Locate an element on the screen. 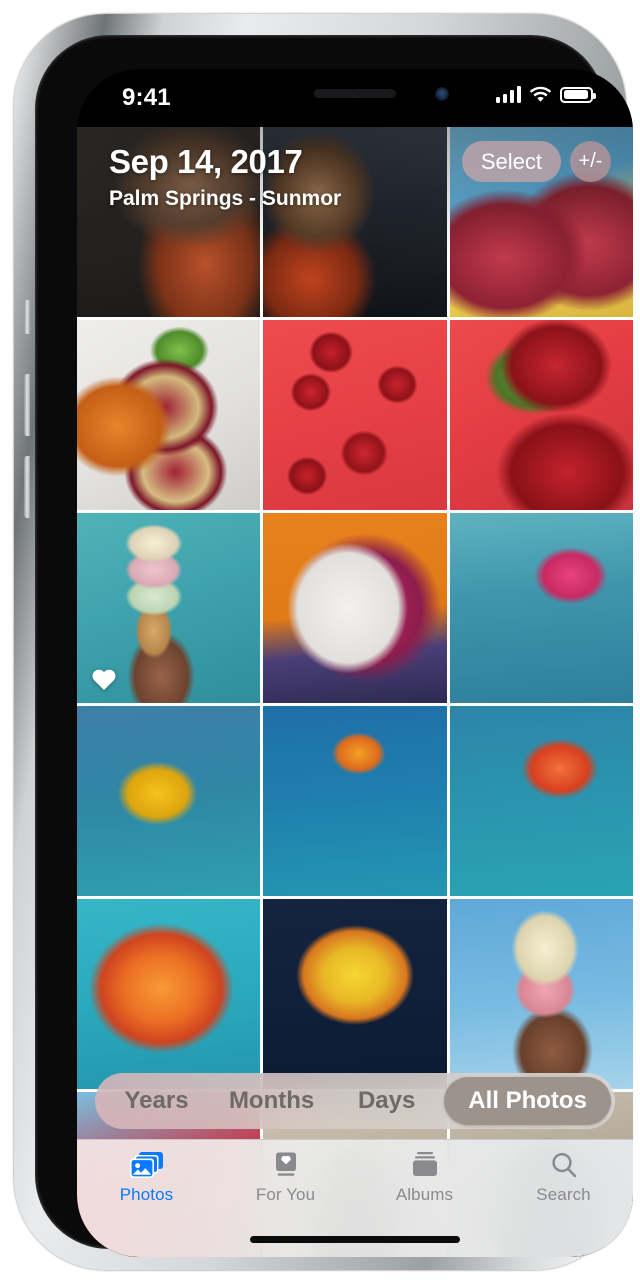 Image resolution: width=640 pixels, height=1284 pixels. photo-pomegranate-citrus is located at coordinates (169, 415).